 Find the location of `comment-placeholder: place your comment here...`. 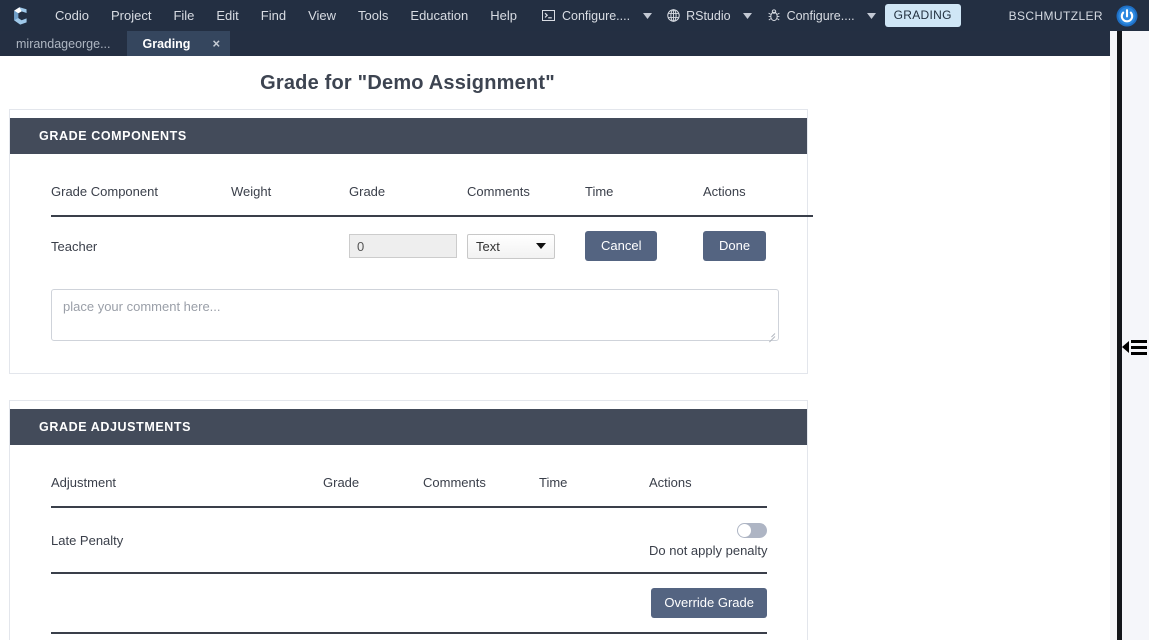

comment-placeholder: place your comment here... is located at coordinates (142, 306).